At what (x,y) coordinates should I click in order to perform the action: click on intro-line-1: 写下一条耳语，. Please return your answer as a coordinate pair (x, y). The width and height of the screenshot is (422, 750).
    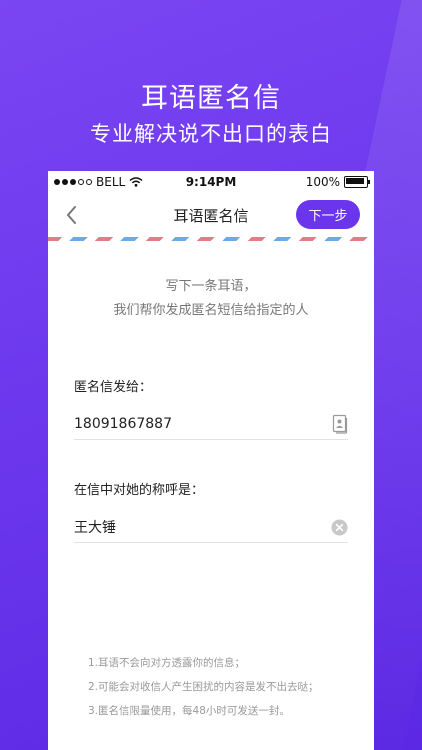
    Looking at the image, I should click on (211, 286).